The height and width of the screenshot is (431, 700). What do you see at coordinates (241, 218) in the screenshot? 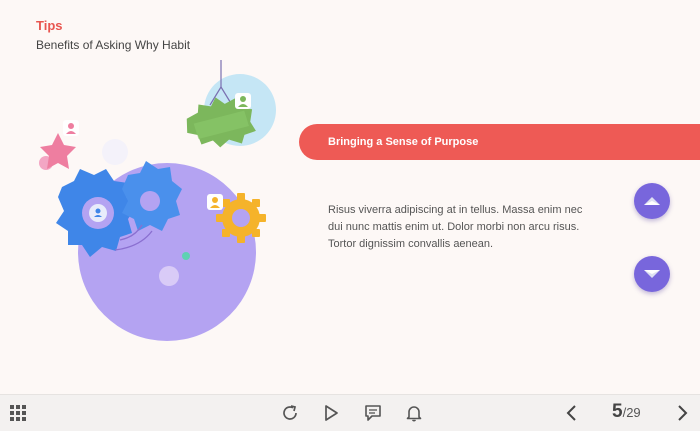
I see `yellow-gear-icon` at bounding box center [241, 218].